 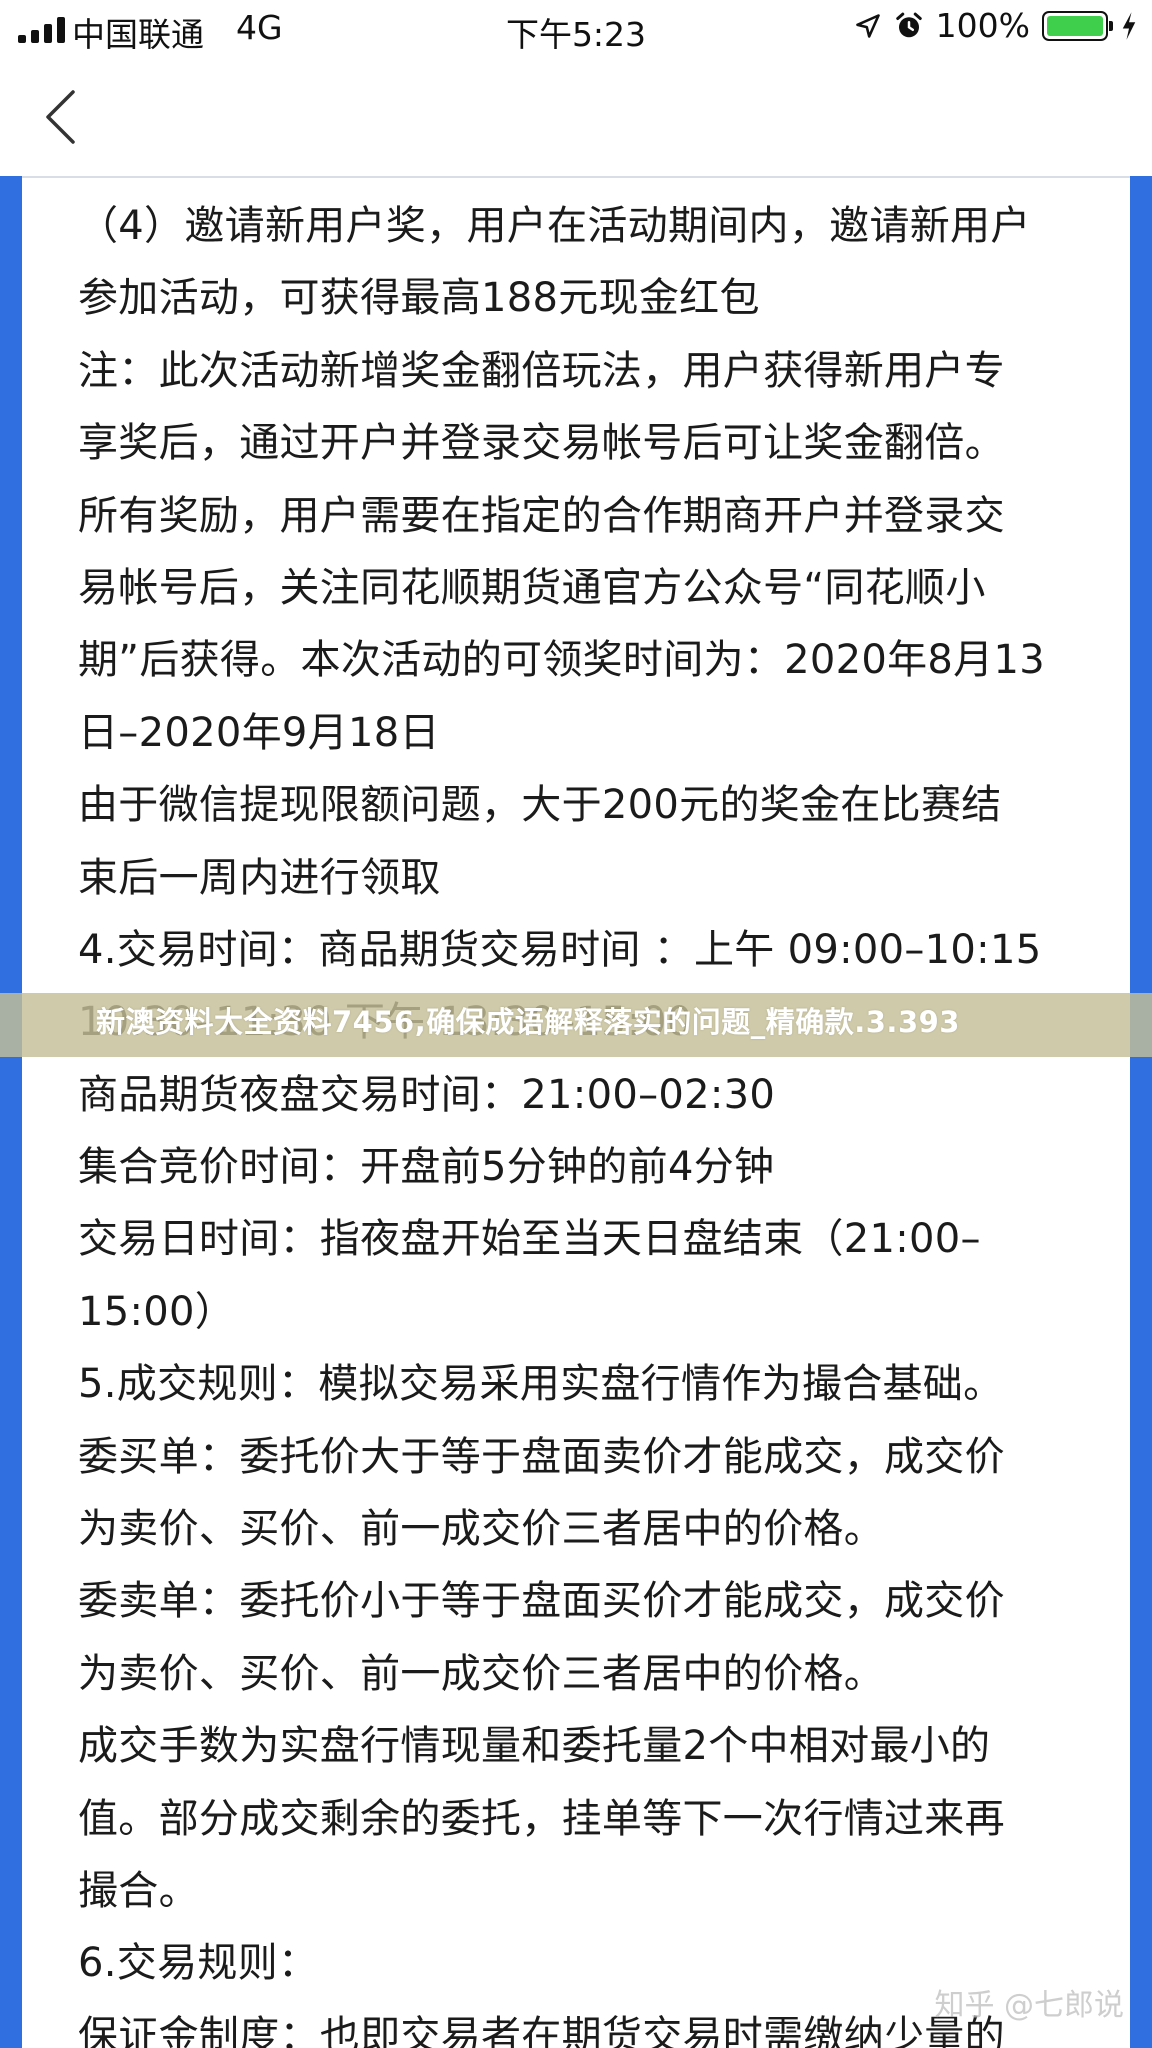 I want to click on status-right-group: 100%, so click(x=996, y=25).